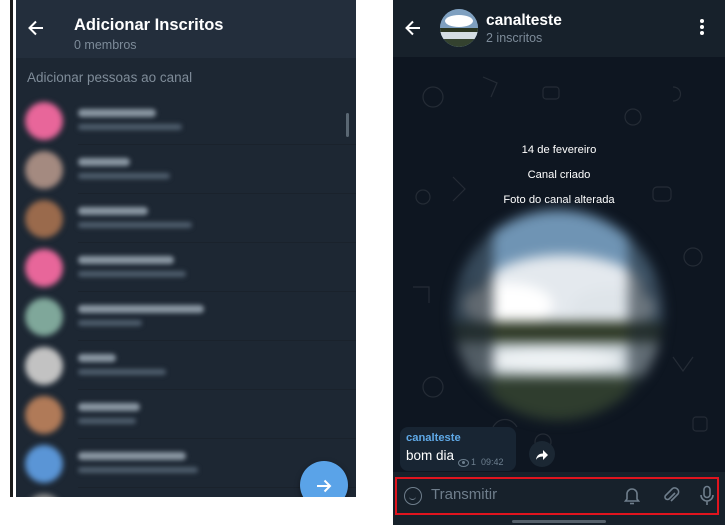 This screenshot has height=525, width=725. What do you see at coordinates (558, 315) in the screenshot?
I see `channel-photo` at bounding box center [558, 315].